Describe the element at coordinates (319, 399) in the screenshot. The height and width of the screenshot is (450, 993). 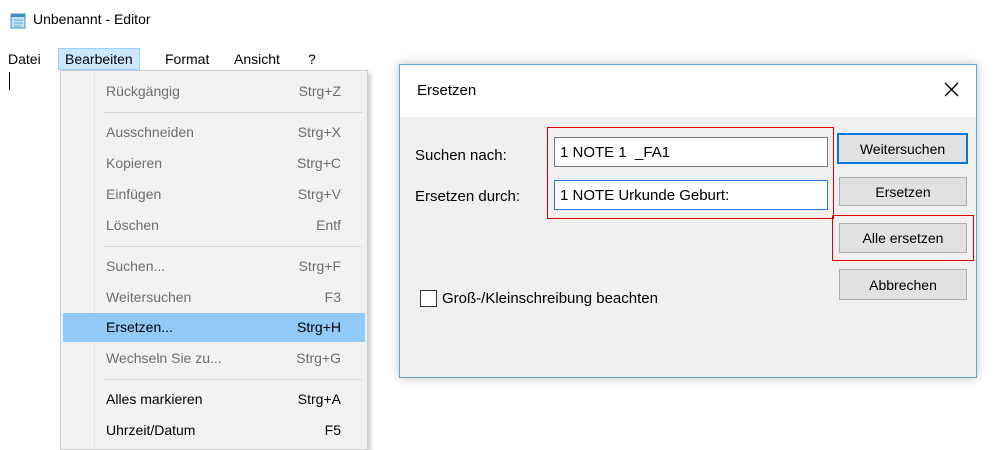
I see `menu-item-shortcut: Strg+A` at that location.